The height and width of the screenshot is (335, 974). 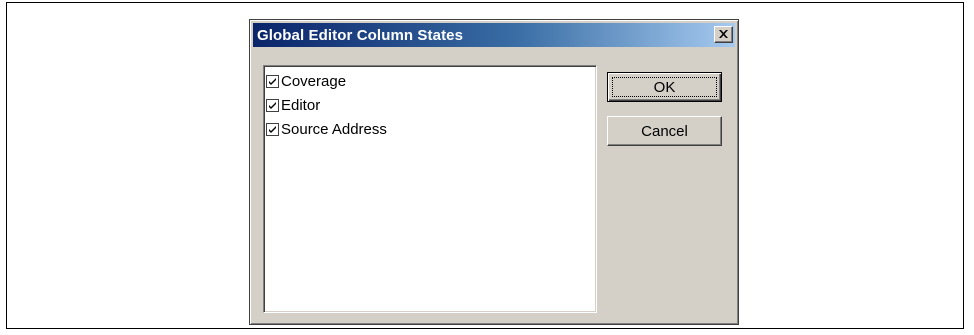 I want to click on ok-button-label: OK, so click(x=664, y=87).